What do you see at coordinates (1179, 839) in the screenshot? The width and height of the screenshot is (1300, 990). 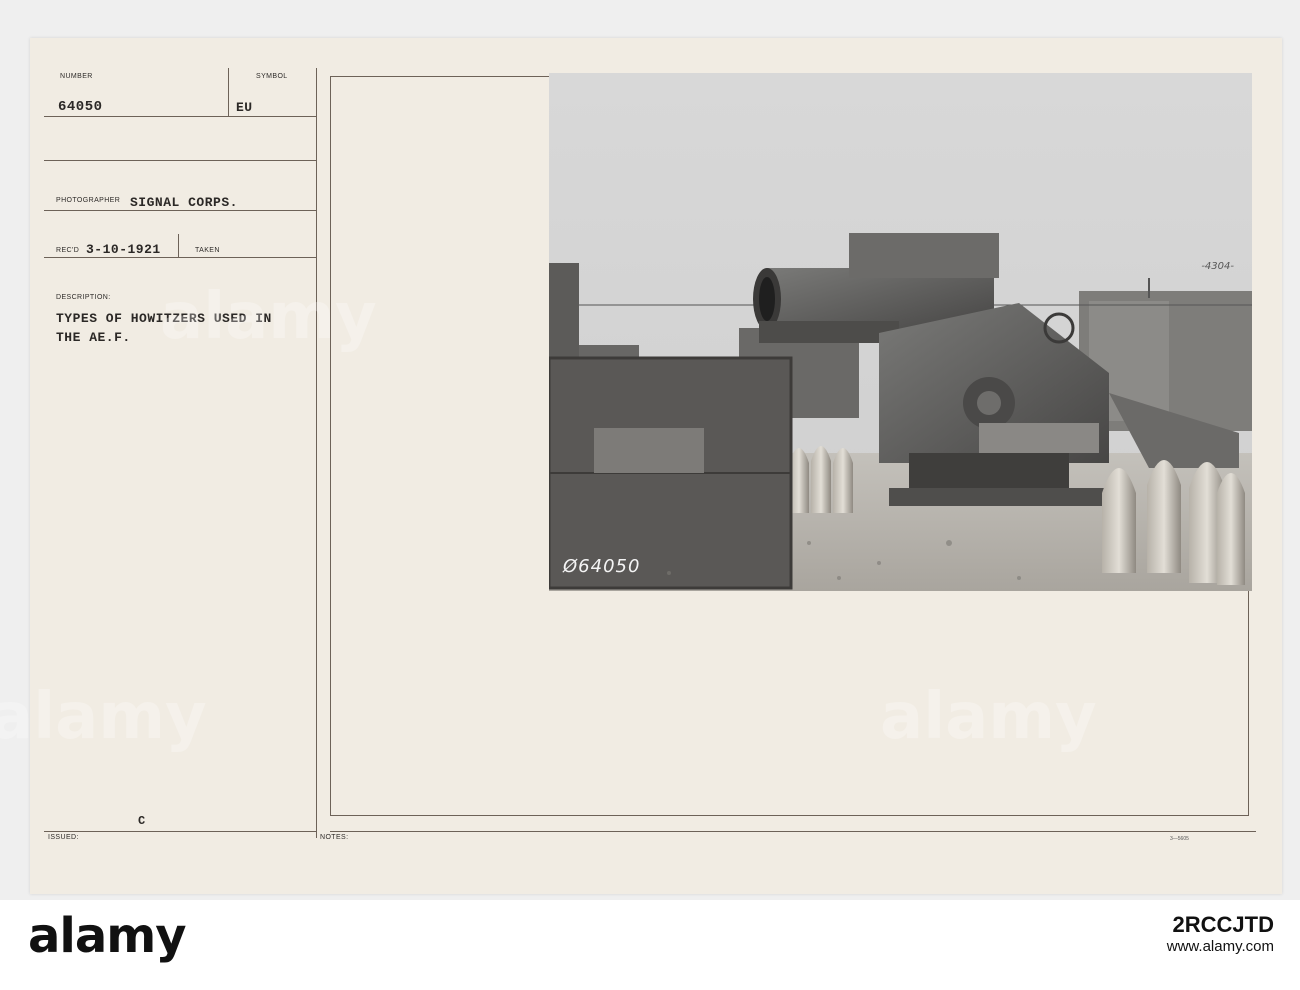 I see `form-code: 3—5605` at bounding box center [1179, 839].